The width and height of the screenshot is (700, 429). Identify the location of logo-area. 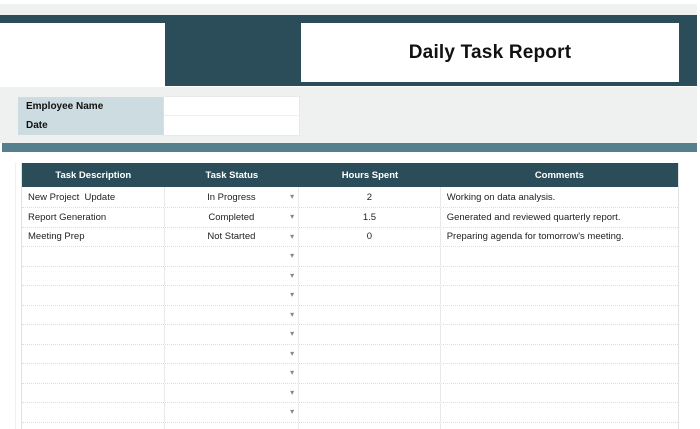
(82, 55).